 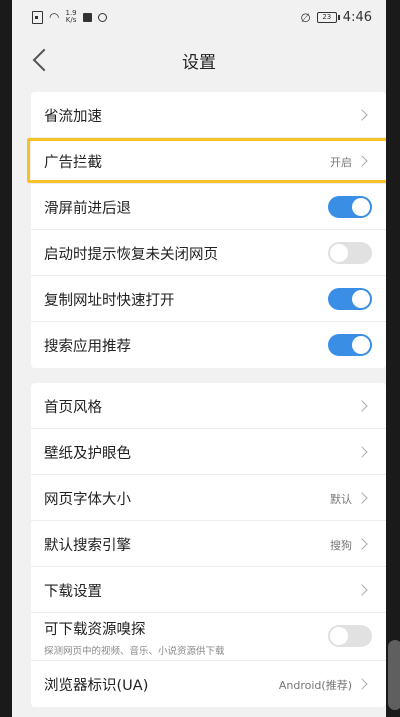 What do you see at coordinates (199, 63) in the screenshot?
I see `page-title: 设置` at bounding box center [199, 63].